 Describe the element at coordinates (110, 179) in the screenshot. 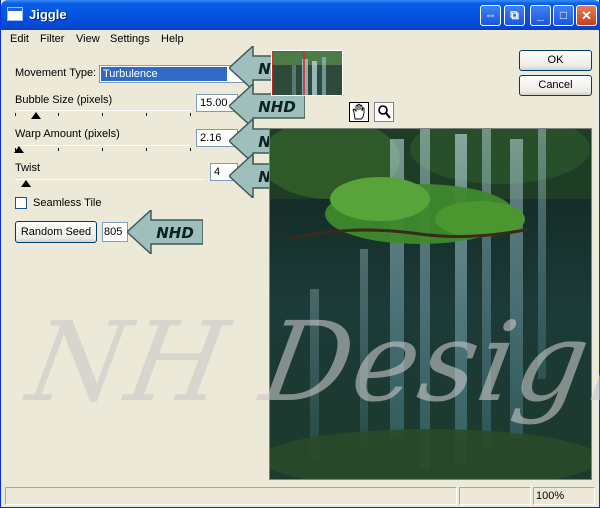

I see `twist-slider-track` at that location.